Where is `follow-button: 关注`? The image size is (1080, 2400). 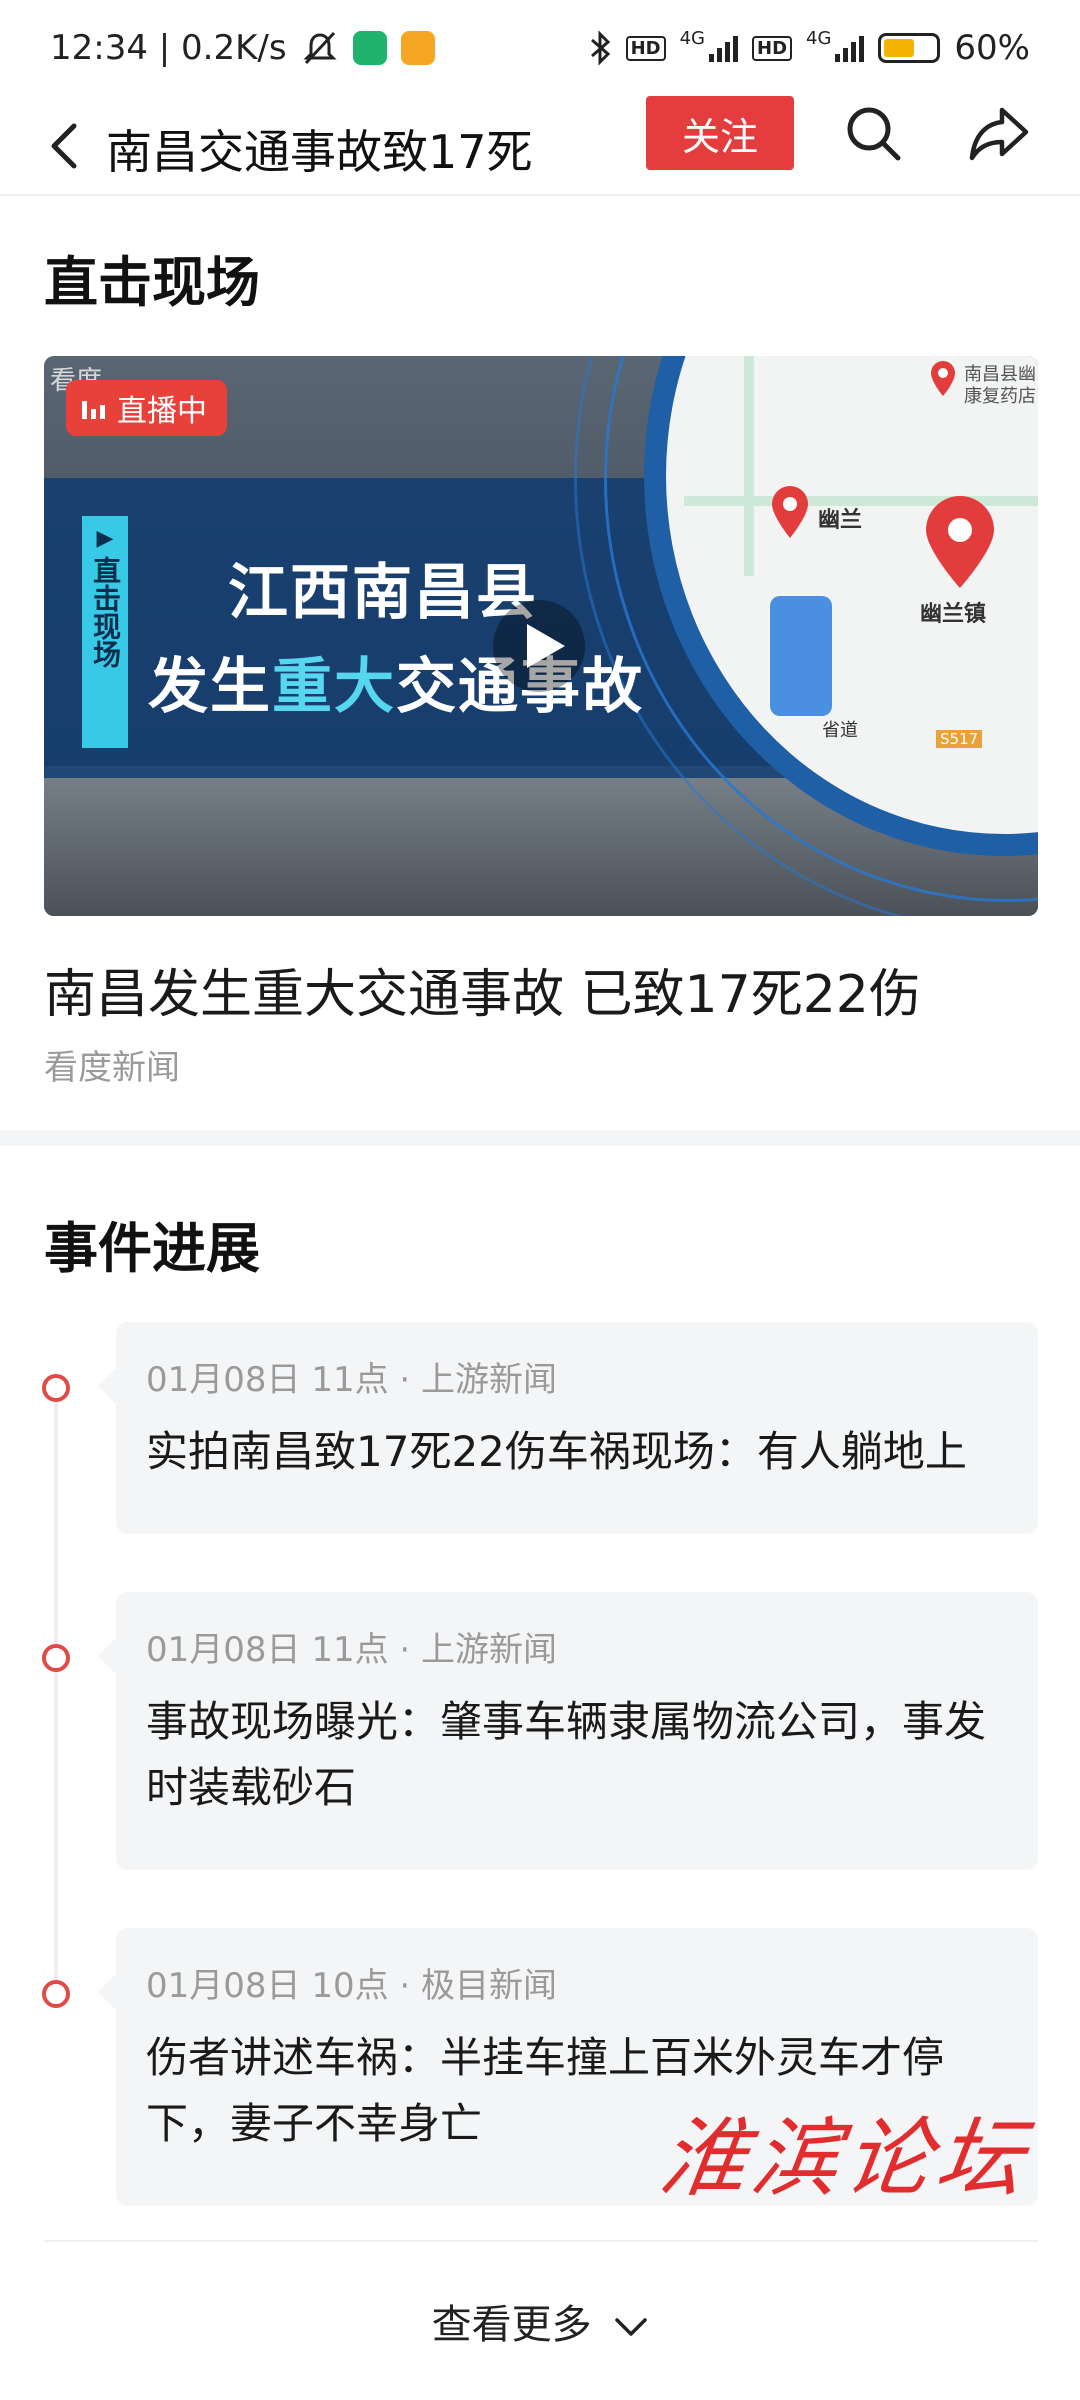 follow-button: 关注 is located at coordinates (720, 133).